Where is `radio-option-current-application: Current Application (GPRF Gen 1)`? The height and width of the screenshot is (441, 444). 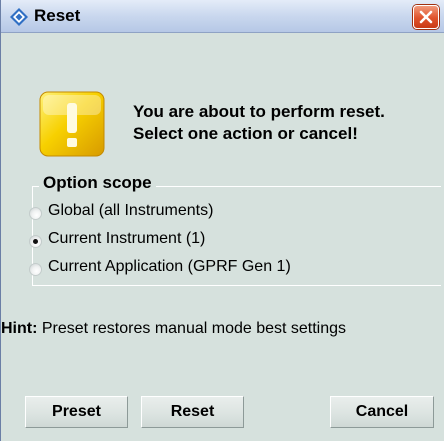 radio-option-current-application: Current Application (GPRF Gen 1) is located at coordinates (199, 269).